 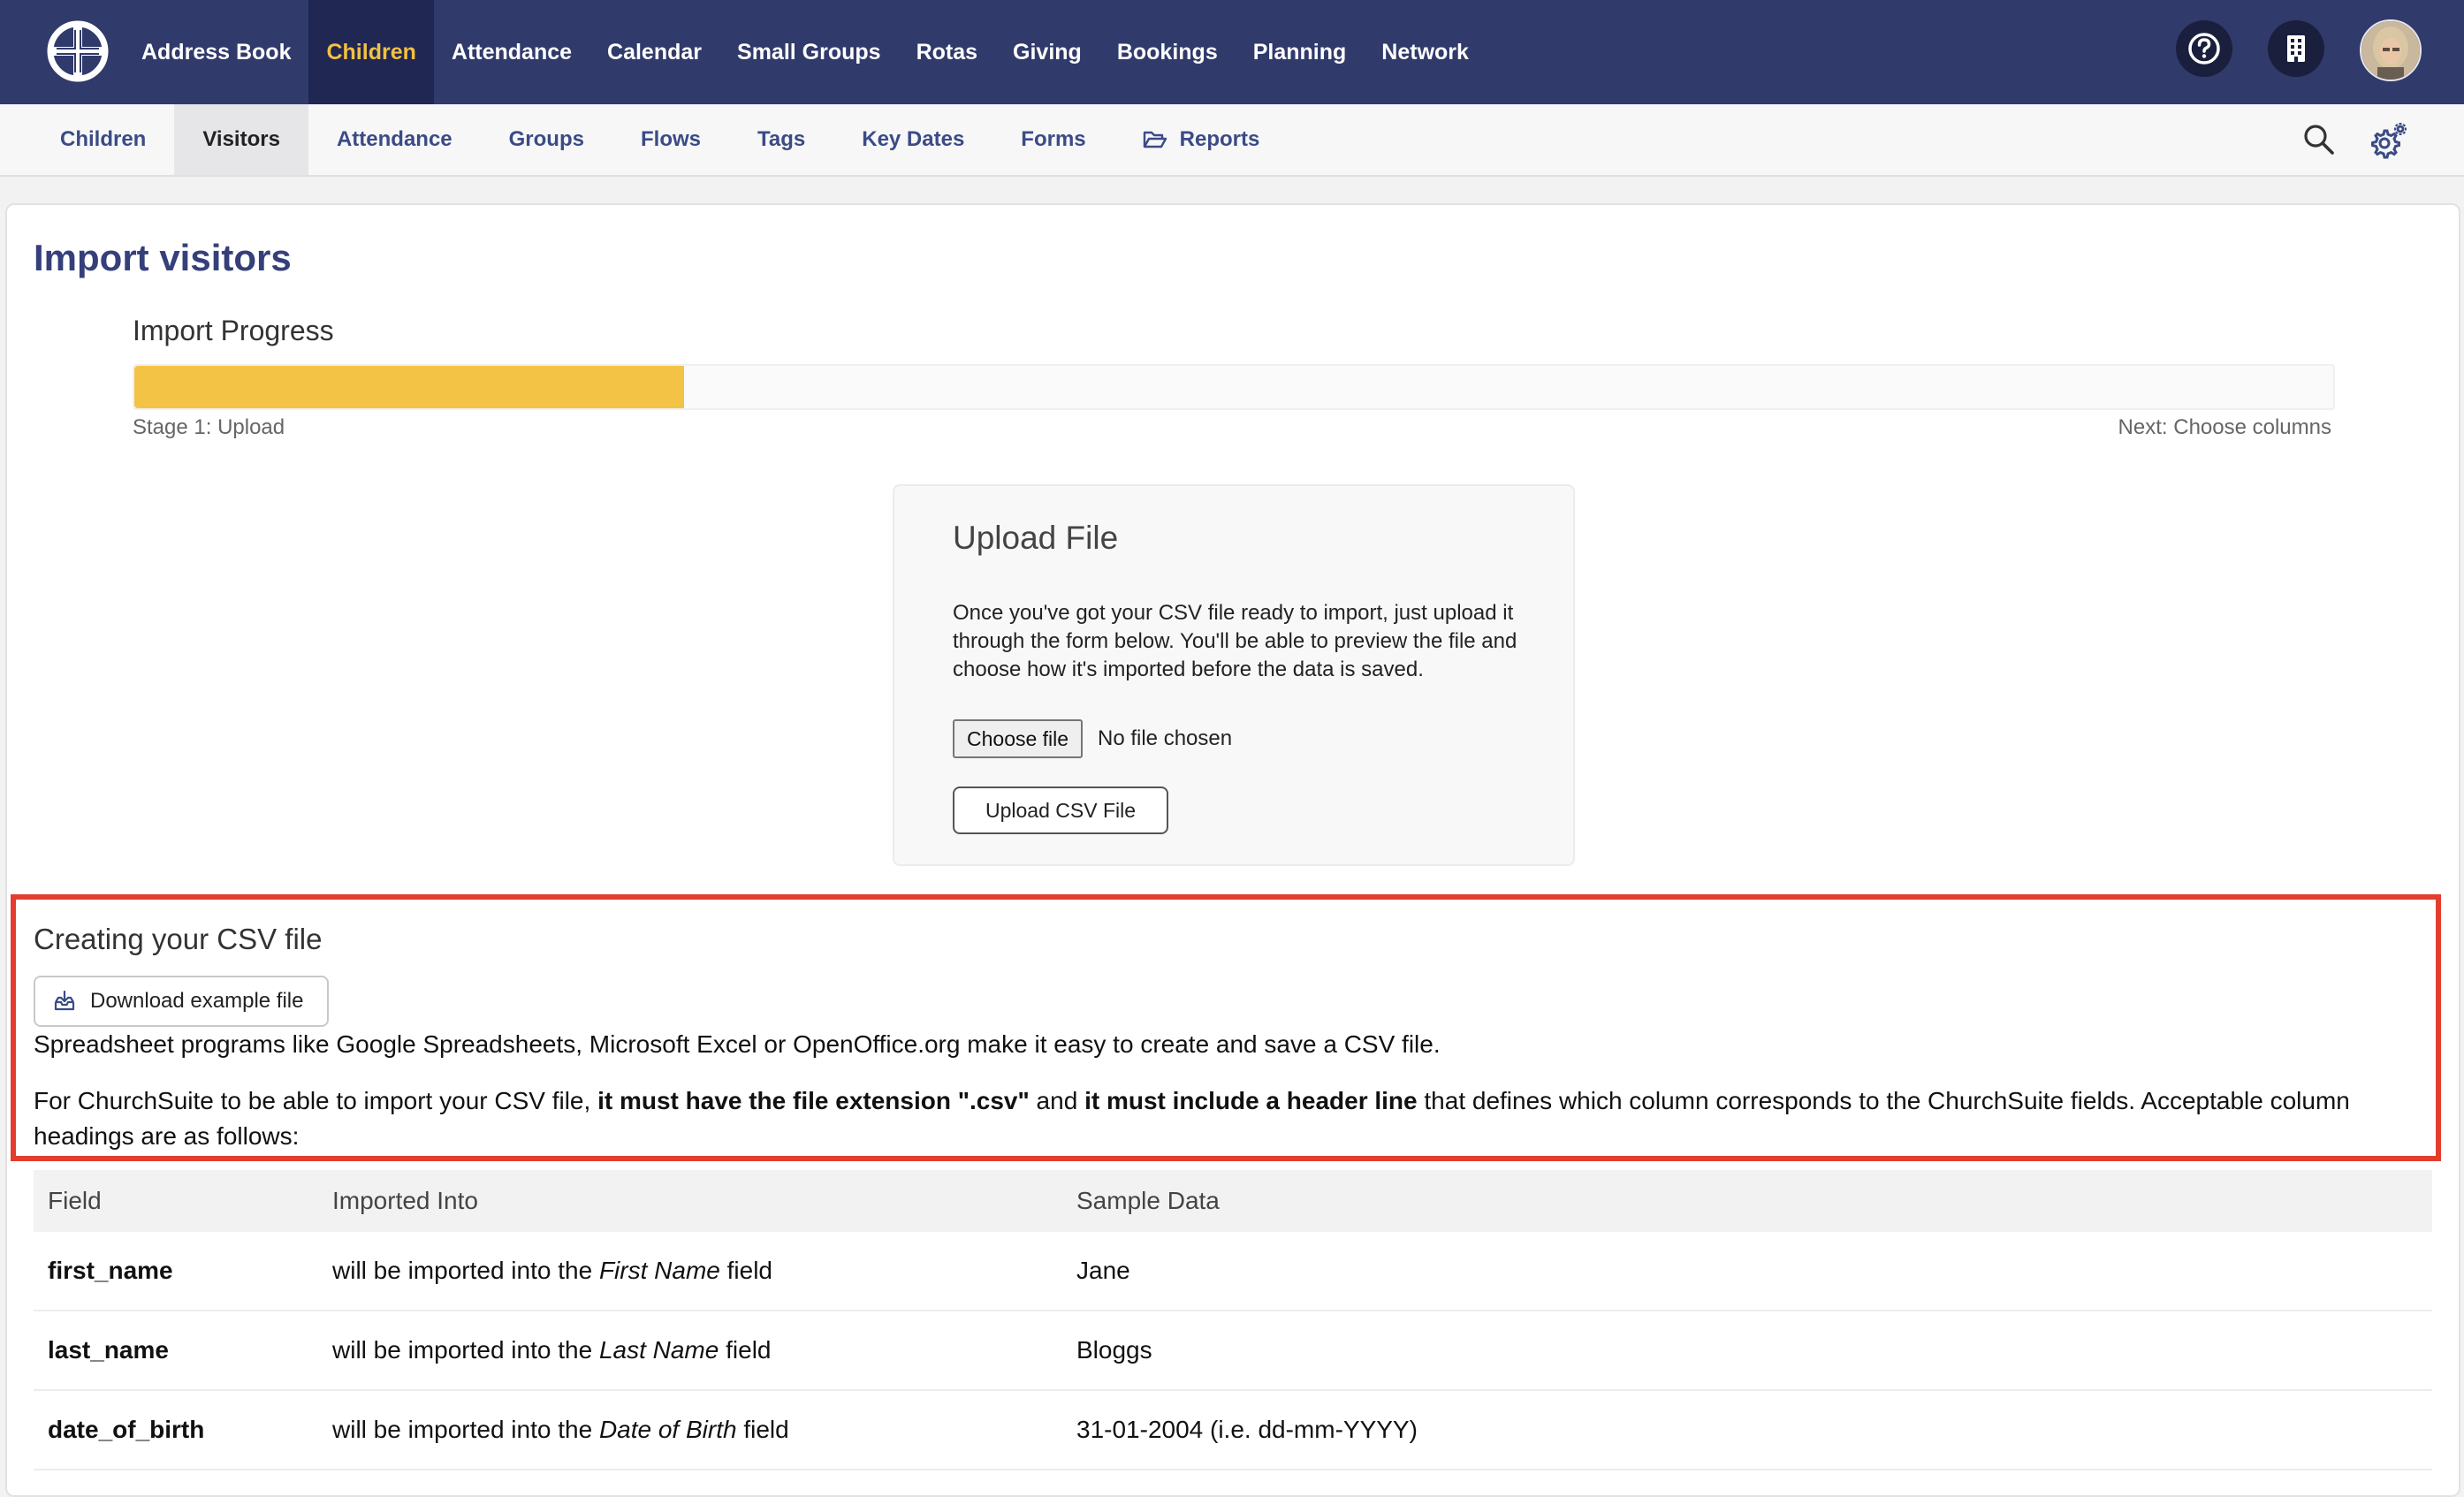 What do you see at coordinates (1219, 139) in the screenshot?
I see `subnav-item-reports-label: Reports` at bounding box center [1219, 139].